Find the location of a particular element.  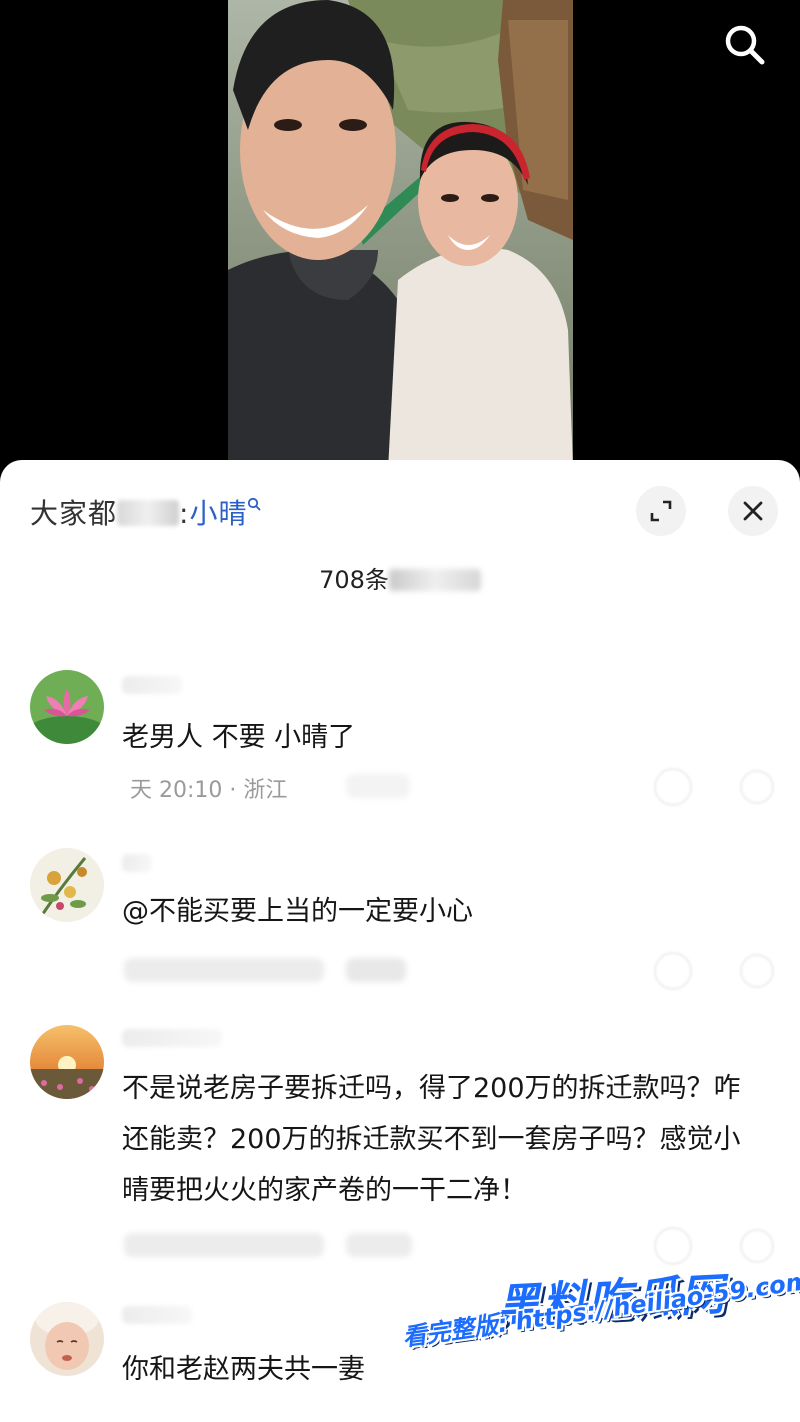

baby-avatar is located at coordinates (67, 1339).